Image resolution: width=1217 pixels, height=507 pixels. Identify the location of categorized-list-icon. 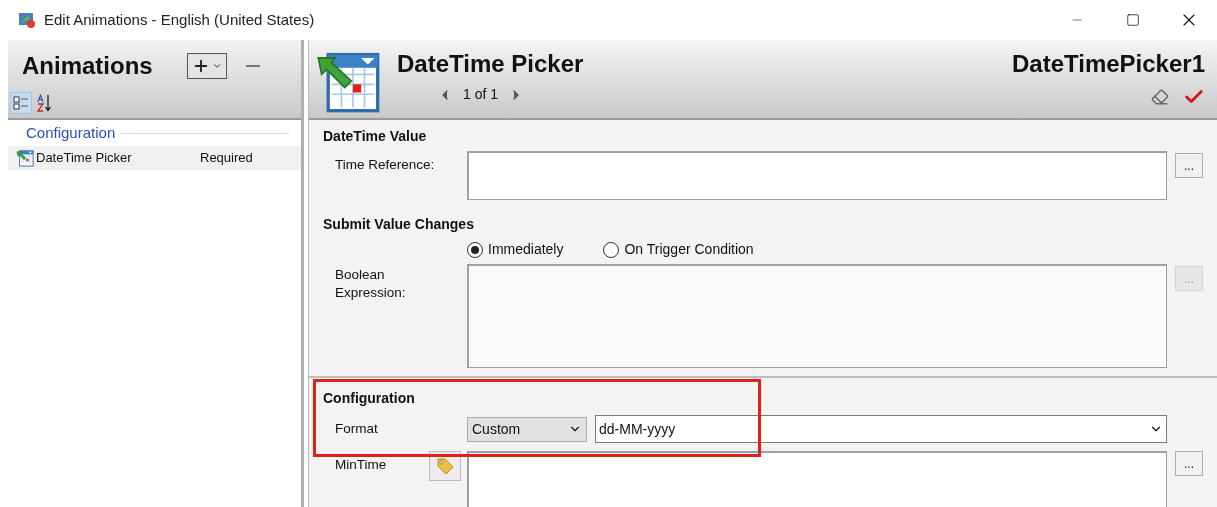
(21, 103).